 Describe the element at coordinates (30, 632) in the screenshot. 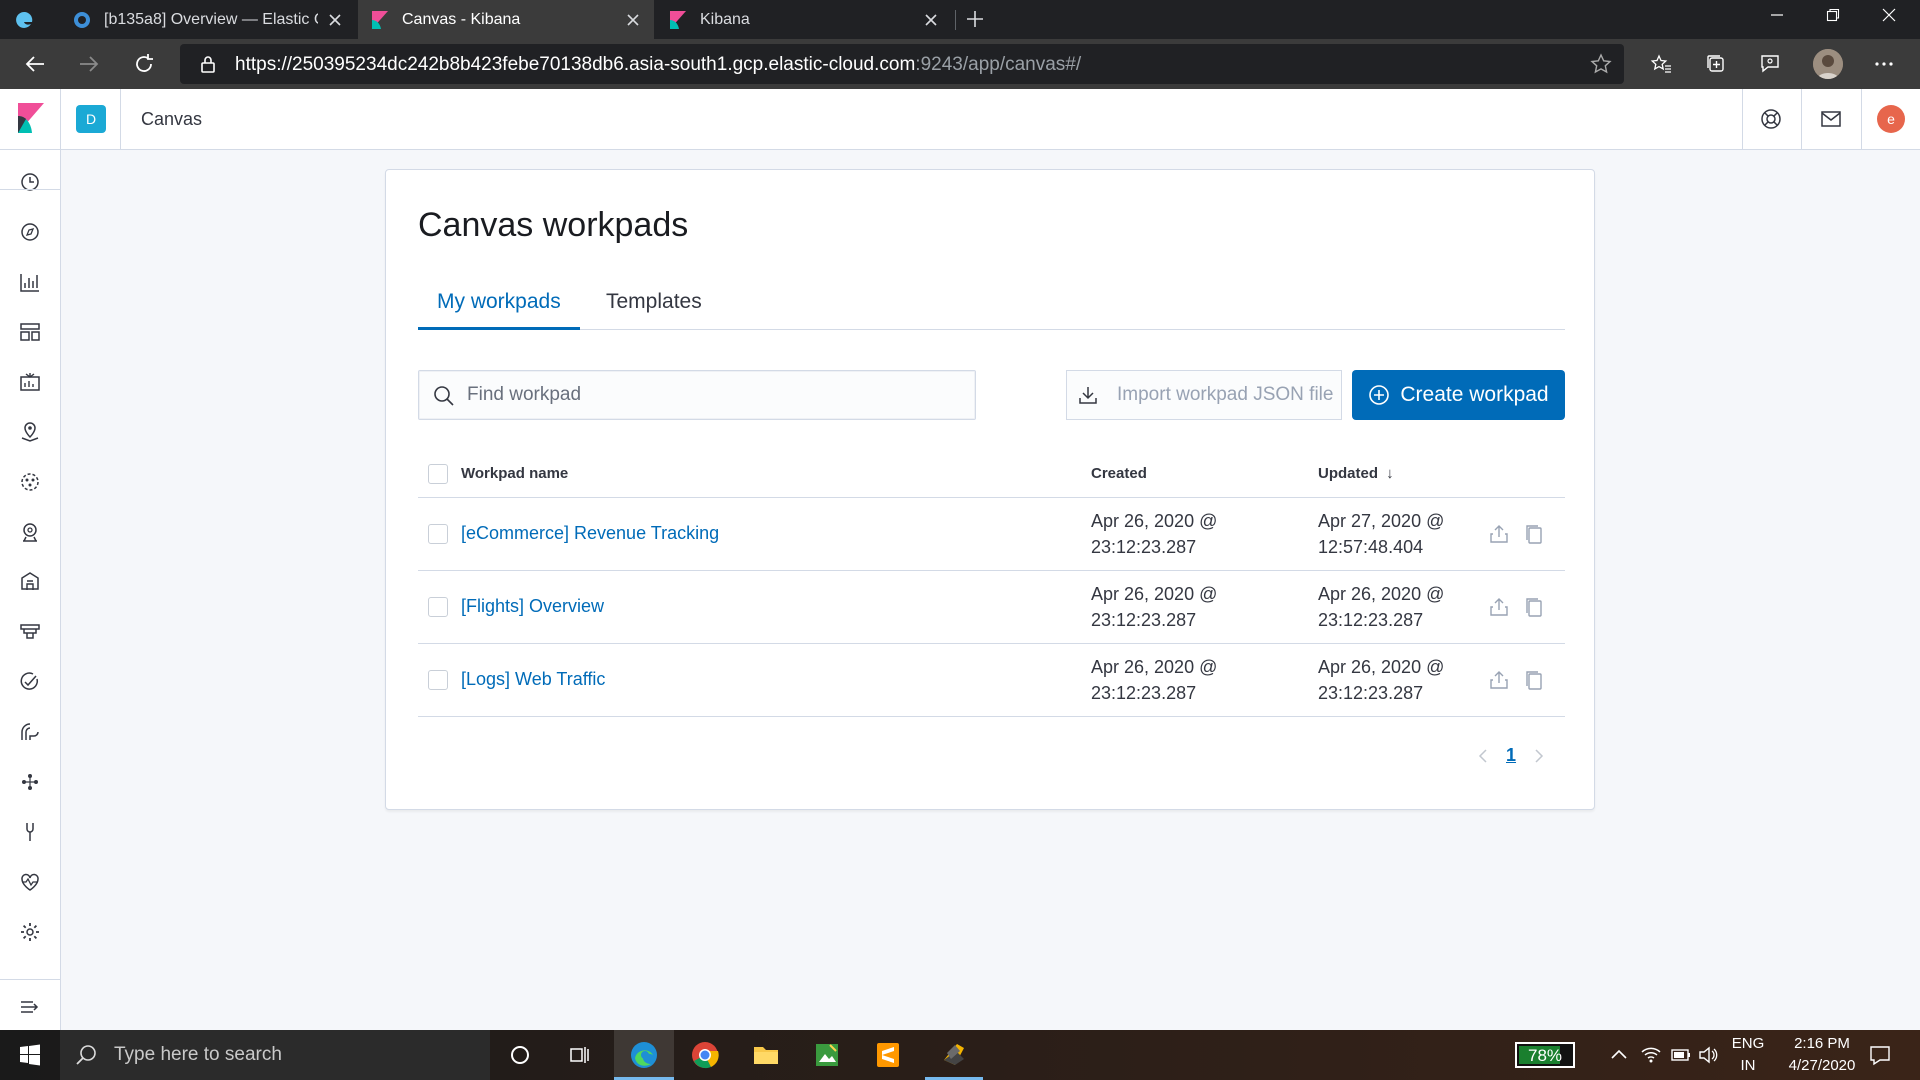

I see `apm-icon` at that location.